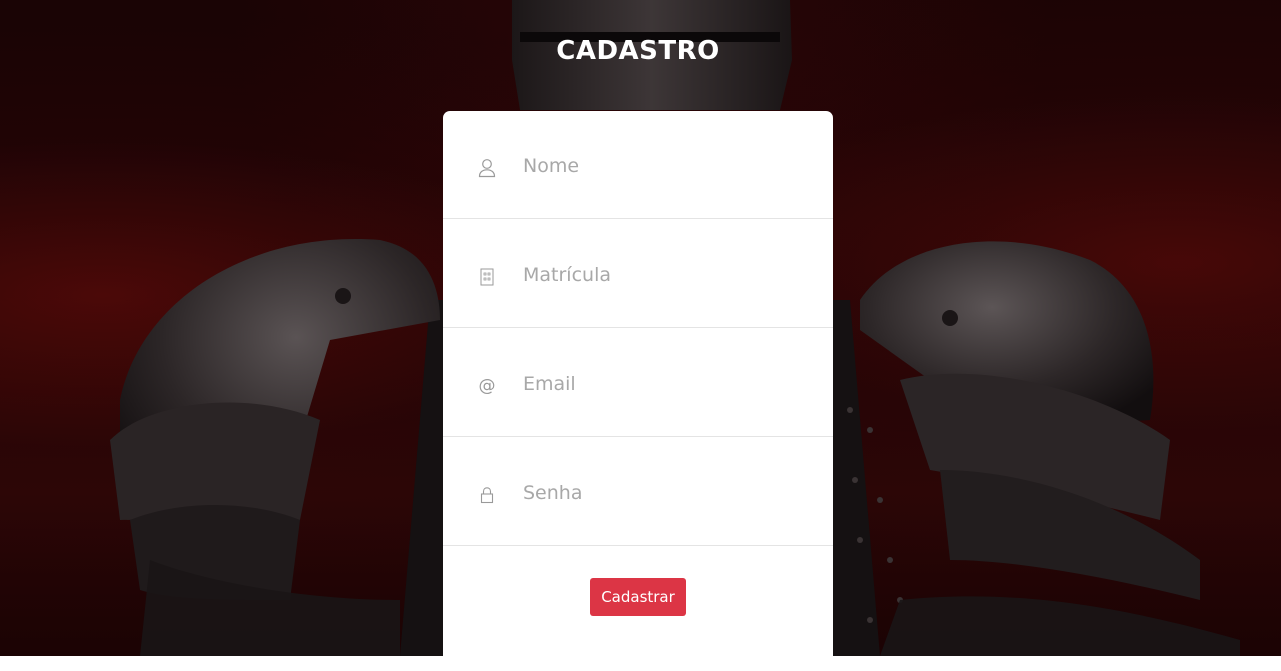  What do you see at coordinates (487, 495) in the screenshot?
I see `lock-icon` at bounding box center [487, 495].